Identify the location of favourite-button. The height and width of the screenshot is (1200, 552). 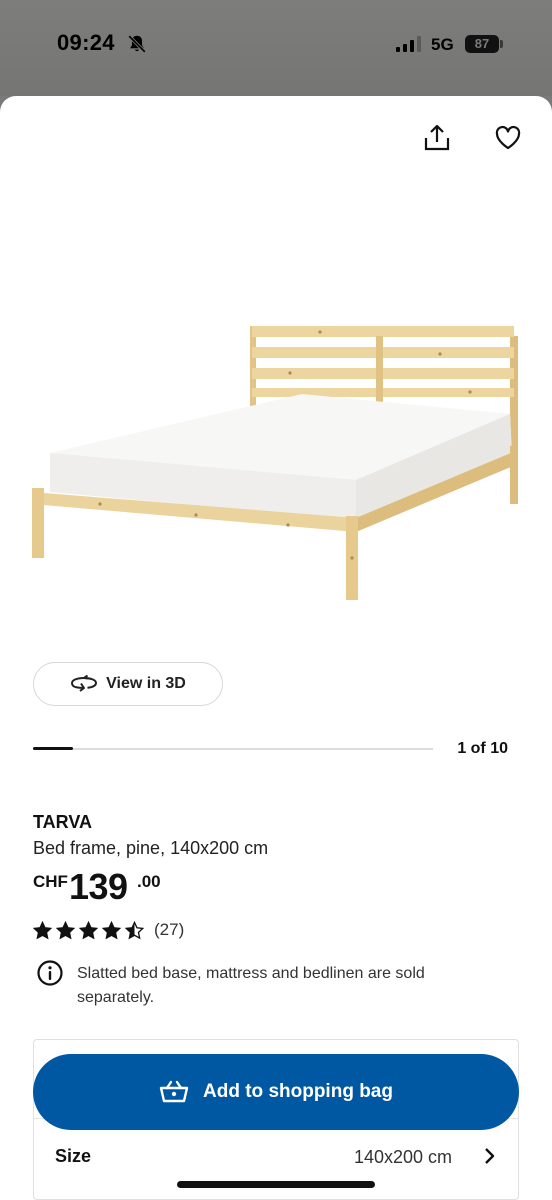
(508, 138).